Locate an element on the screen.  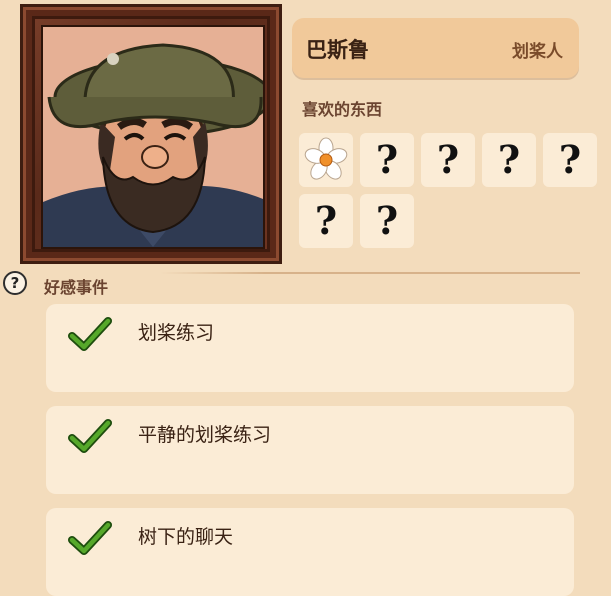
character-name: 巴斯鲁 is located at coordinates (337, 50).